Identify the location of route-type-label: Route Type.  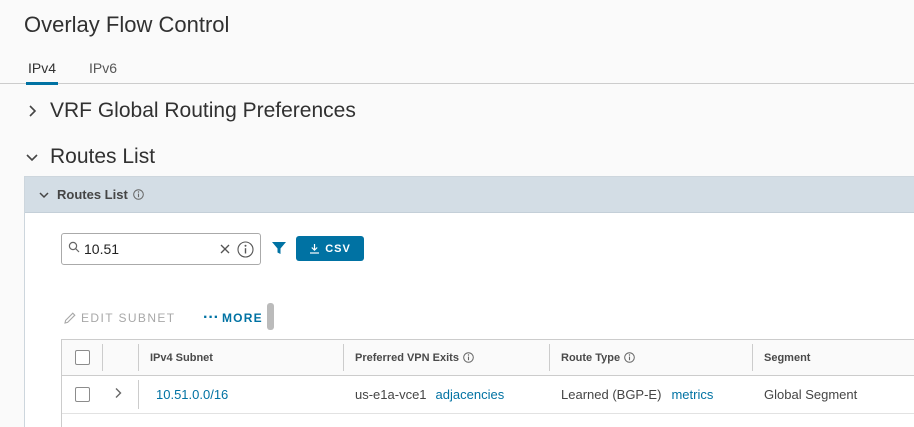
(591, 357).